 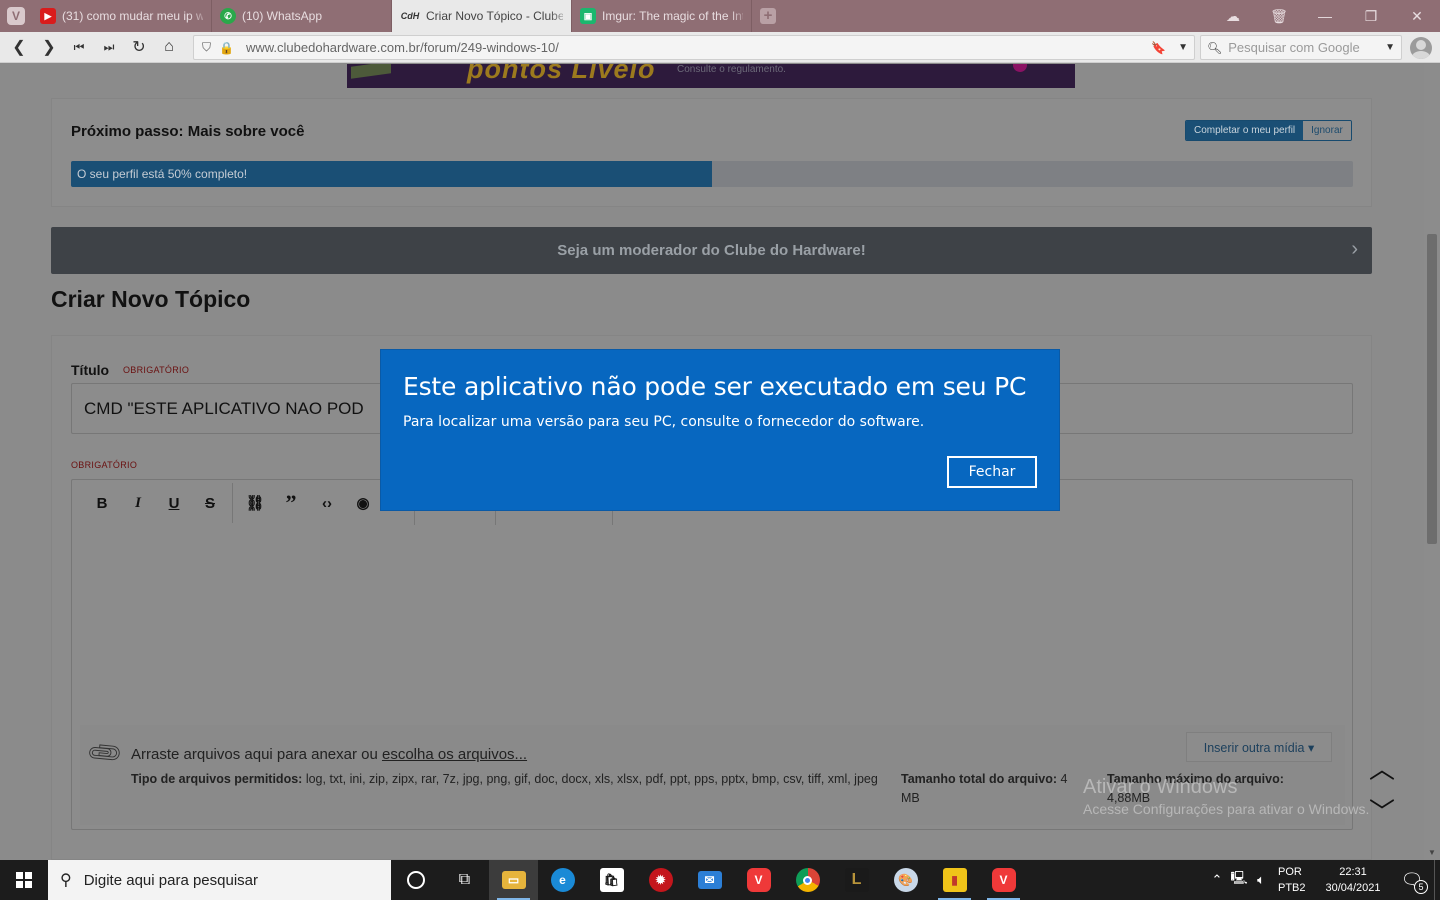 I want to click on strikethrough-button: S, so click(x=210, y=503).